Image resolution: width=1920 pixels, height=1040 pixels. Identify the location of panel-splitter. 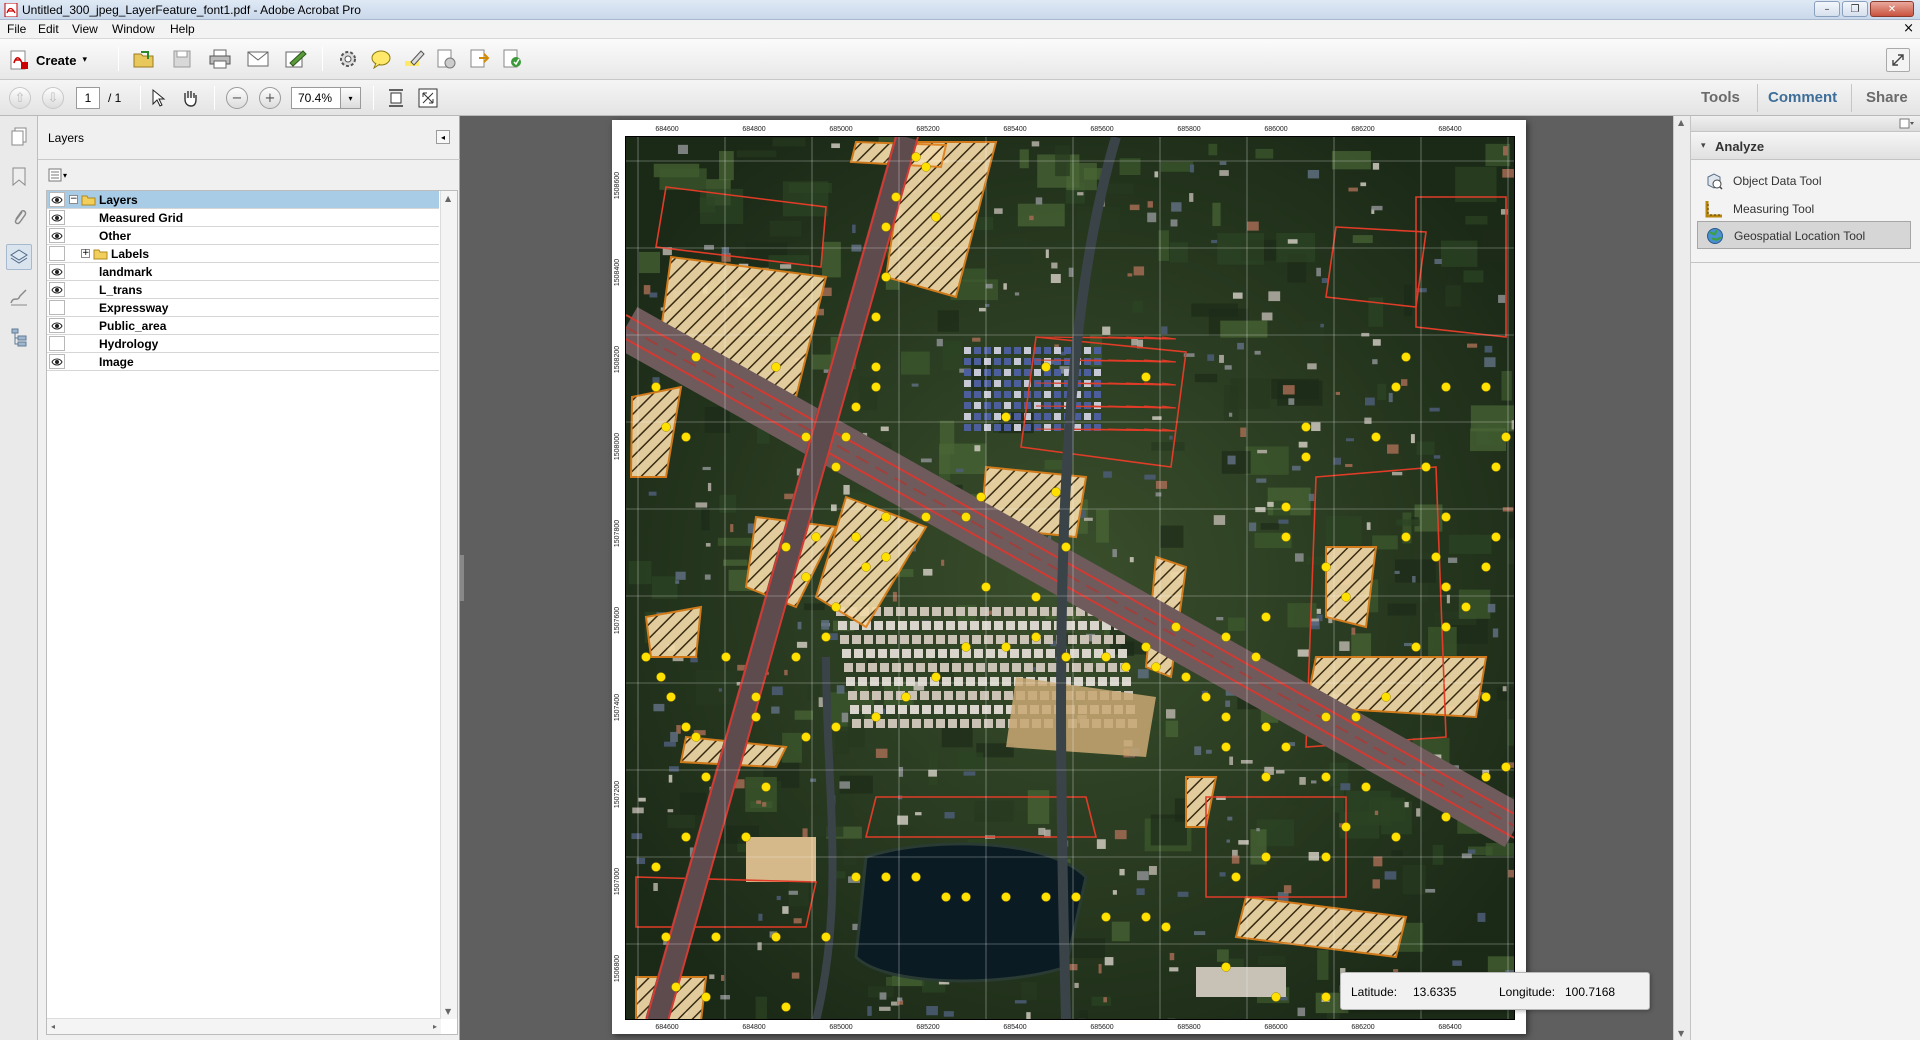
(462, 578).